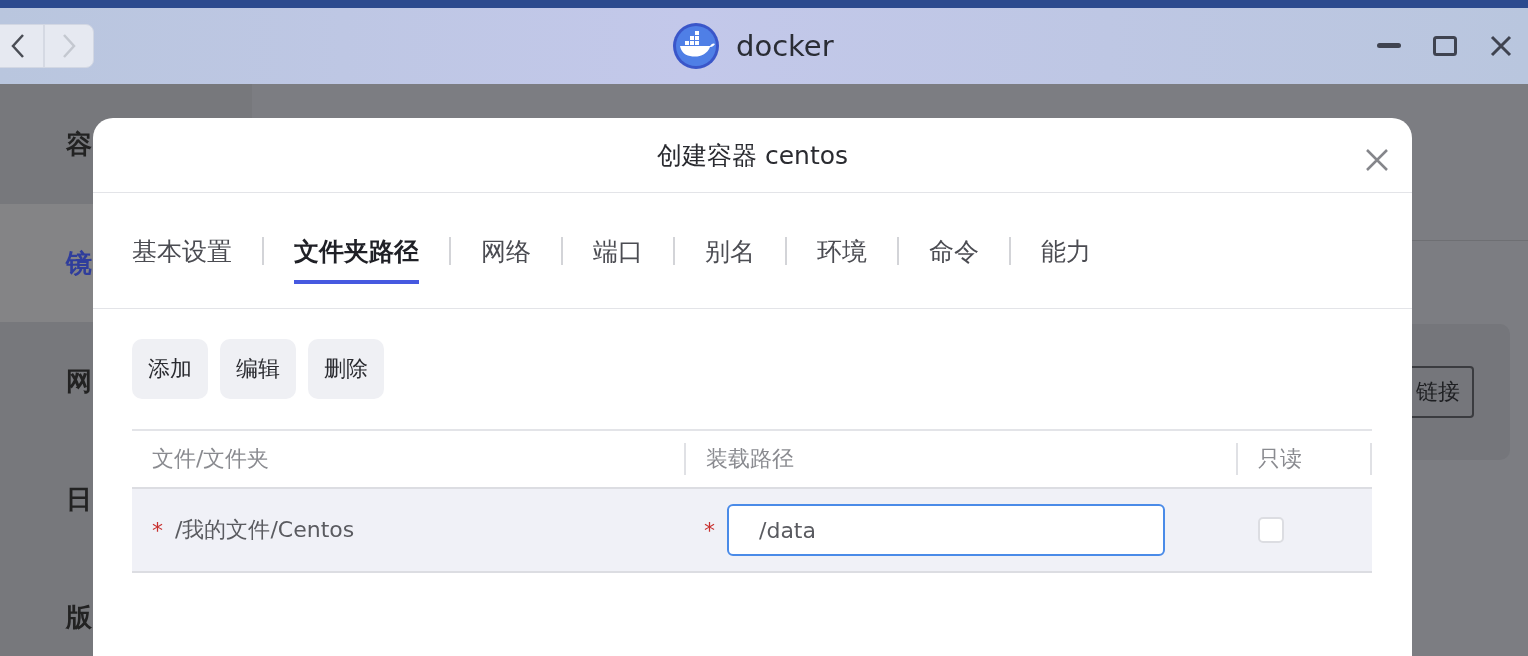 This screenshot has width=1528, height=656. Describe the element at coordinates (954, 252) in the screenshot. I see `tab: 命令` at that location.